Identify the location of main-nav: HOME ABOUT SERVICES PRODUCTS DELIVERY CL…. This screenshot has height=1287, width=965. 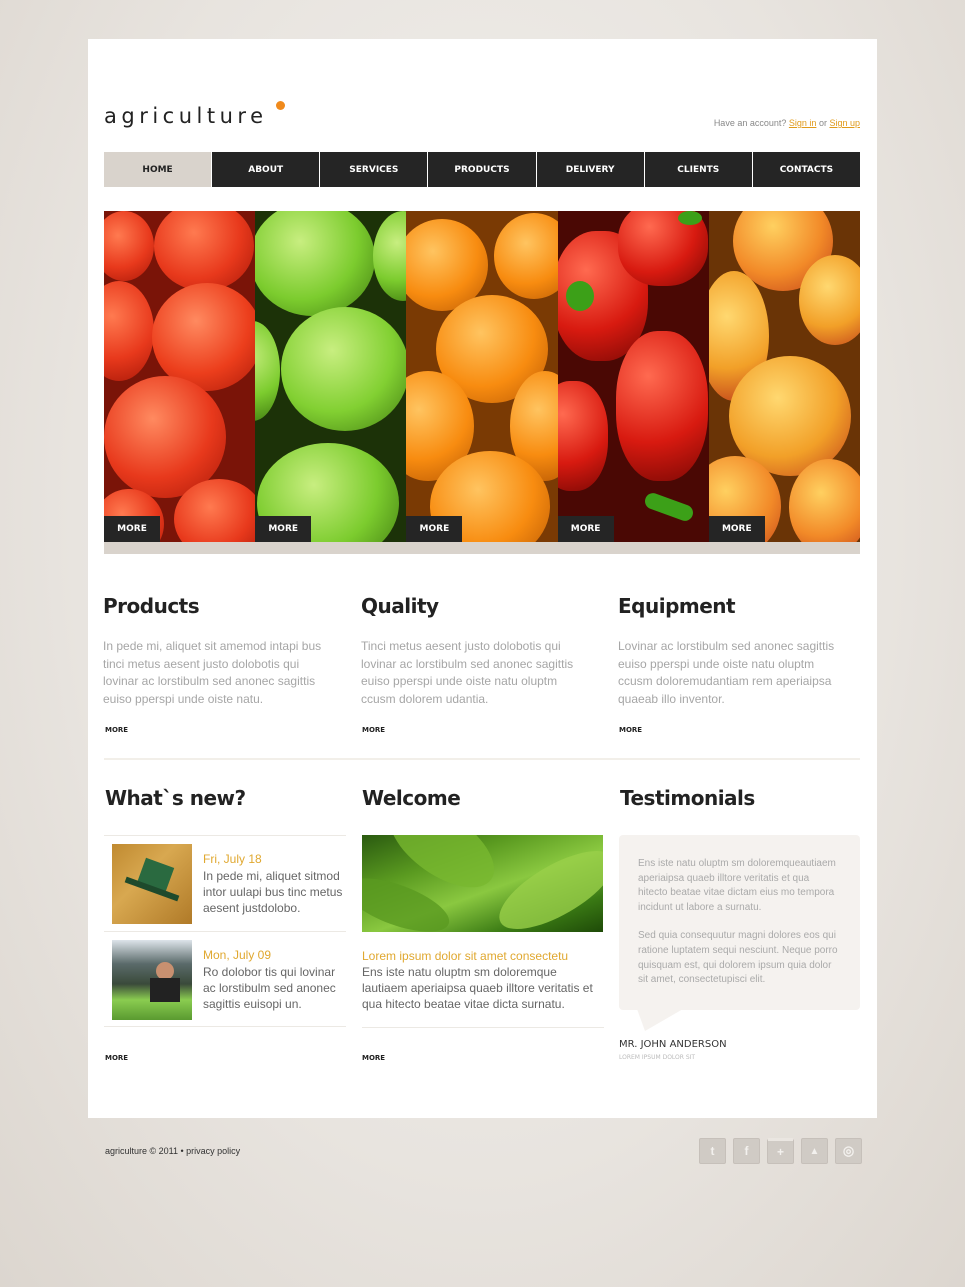
(482, 169).